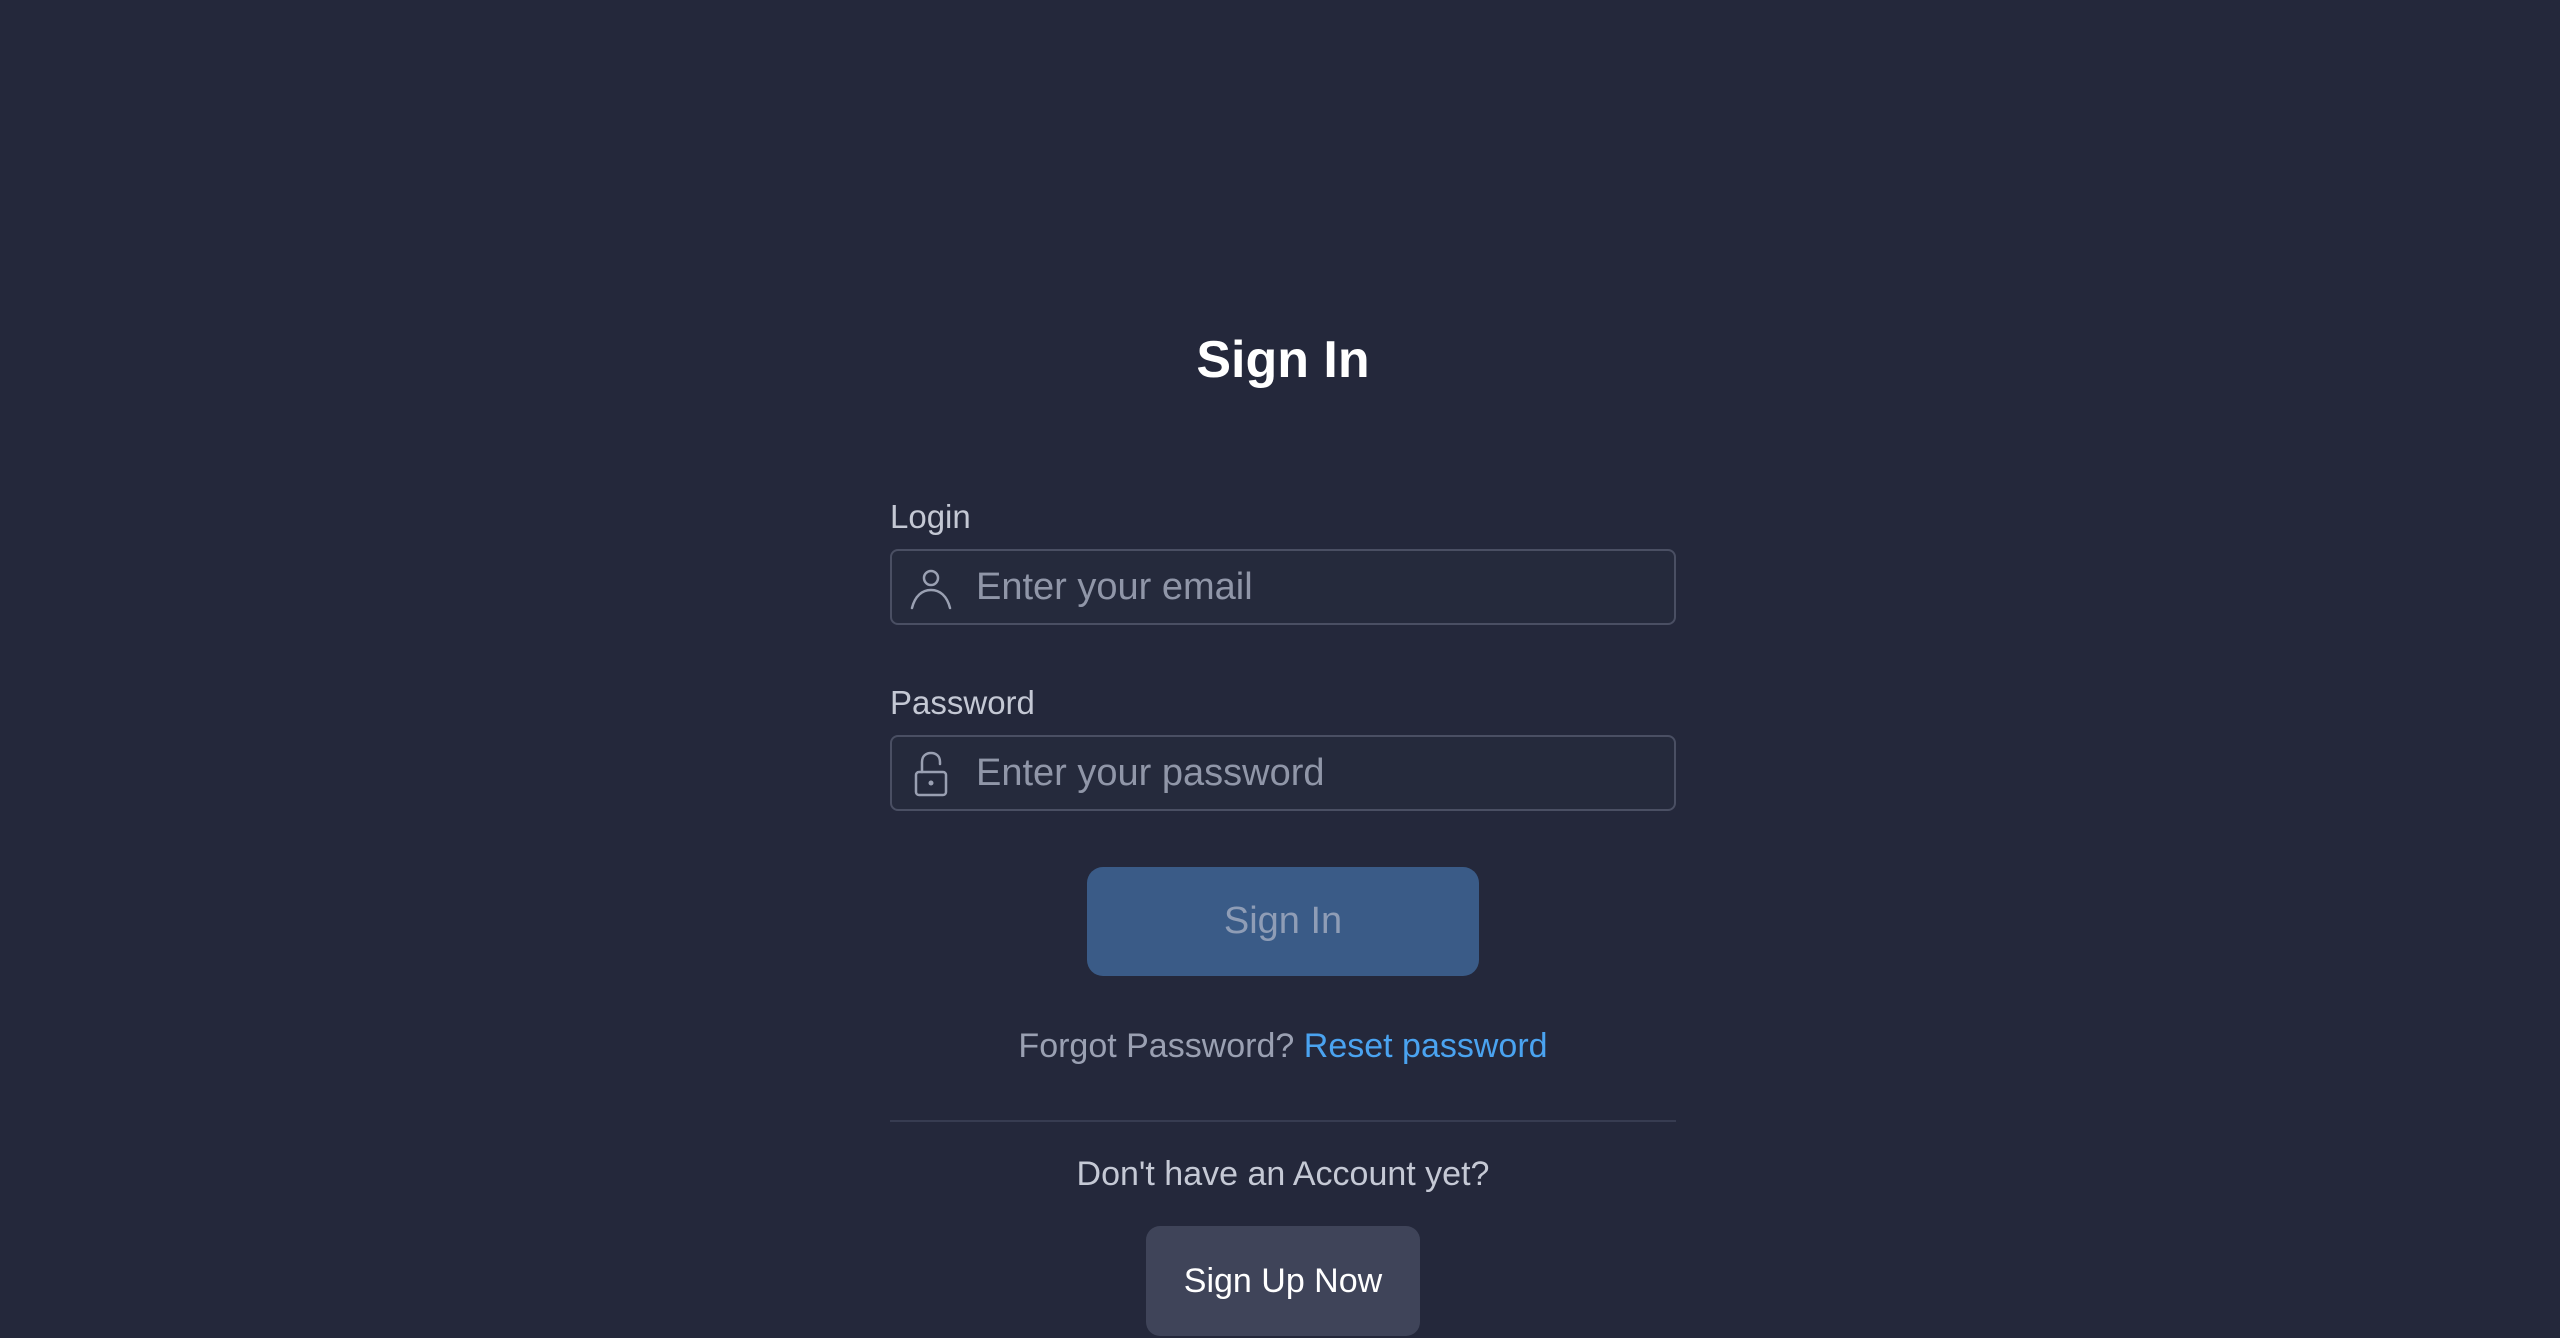 Image resolution: width=2560 pixels, height=1338 pixels. I want to click on reset-password-link: Reset password, so click(1426, 1046).